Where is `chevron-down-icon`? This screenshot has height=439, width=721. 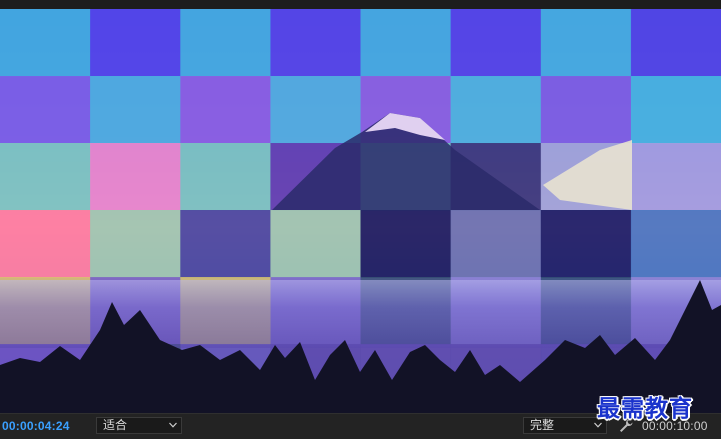 chevron-down-icon is located at coordinates (173, 425).